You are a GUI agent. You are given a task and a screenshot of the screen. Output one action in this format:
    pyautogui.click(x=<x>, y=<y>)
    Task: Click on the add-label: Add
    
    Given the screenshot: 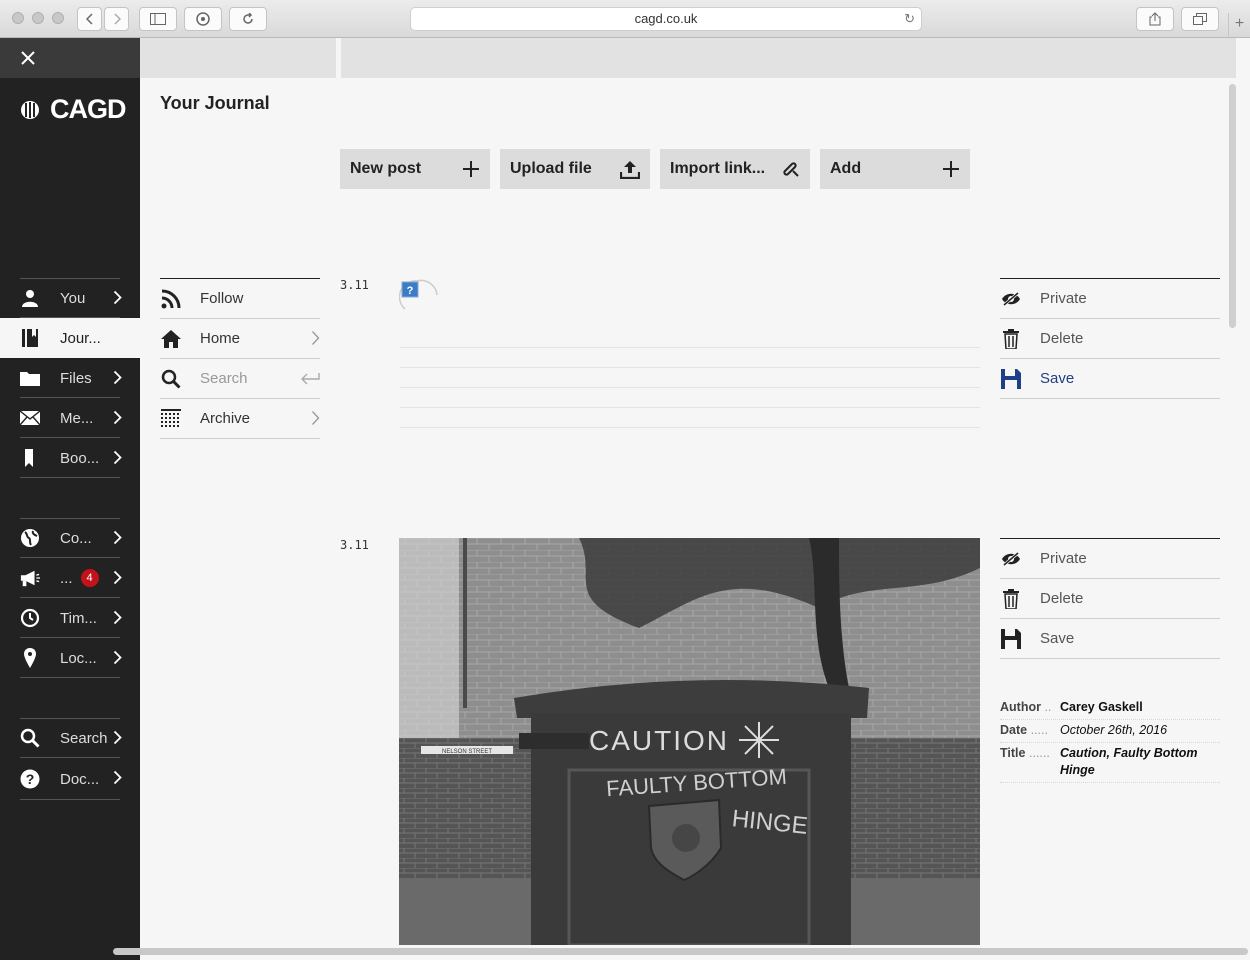 What is the action you would take?
    pyautogui.click(x=846, y=168)
    